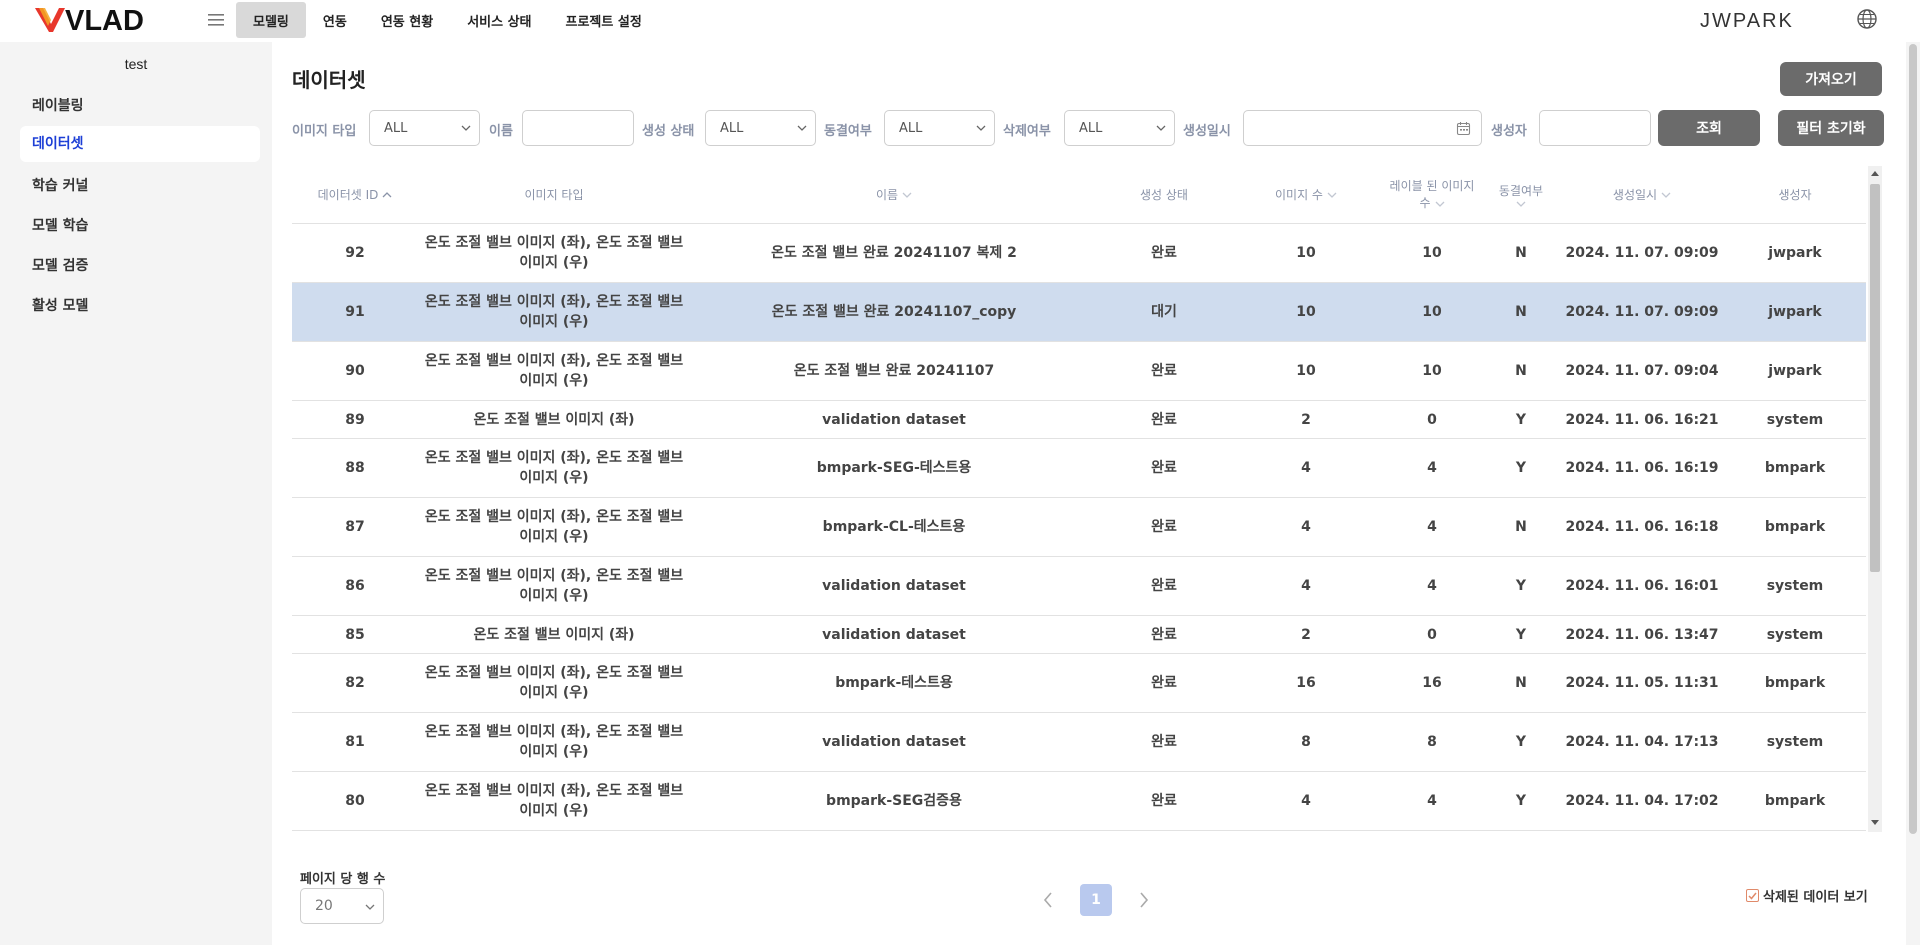 This screenshot has height=945, width=1920. What do you see at coordinates (894, 801) in the screenshot?
I see `cell-name: bmpark-SEG검증용` at bounding box center [894, 801].